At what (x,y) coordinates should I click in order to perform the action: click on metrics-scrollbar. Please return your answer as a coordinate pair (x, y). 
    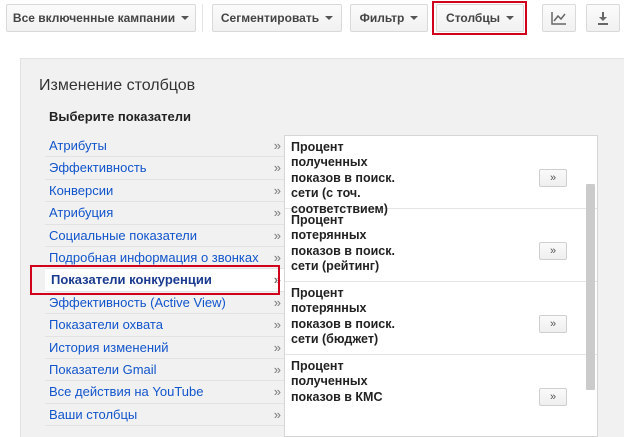
    Looking at the image, I should click on (590, 287).